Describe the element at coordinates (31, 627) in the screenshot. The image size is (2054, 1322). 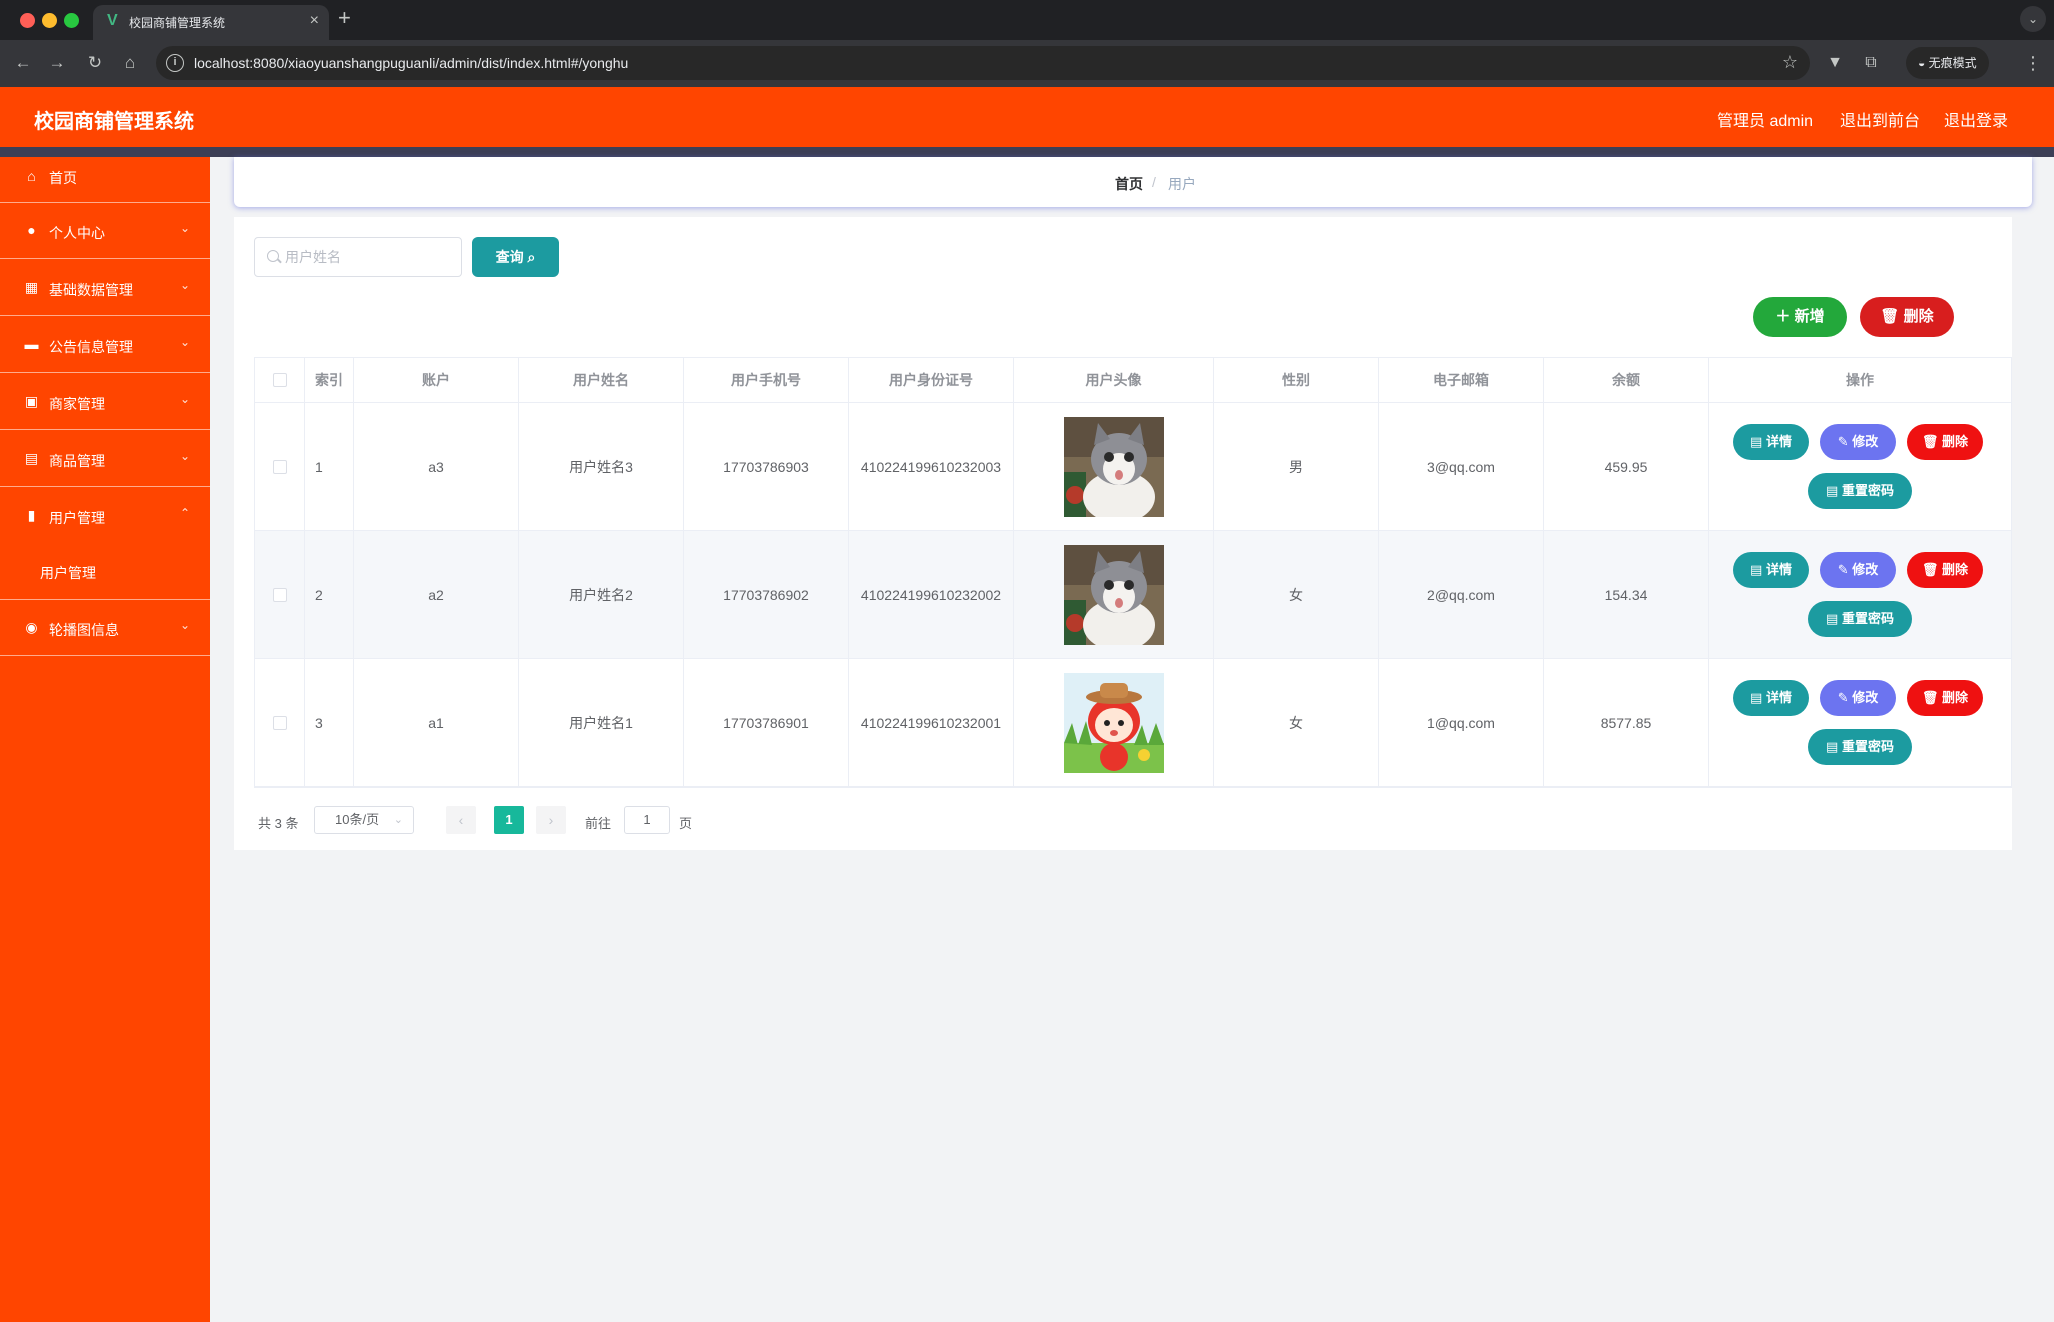
I see `location-icon: ◉` at that location.